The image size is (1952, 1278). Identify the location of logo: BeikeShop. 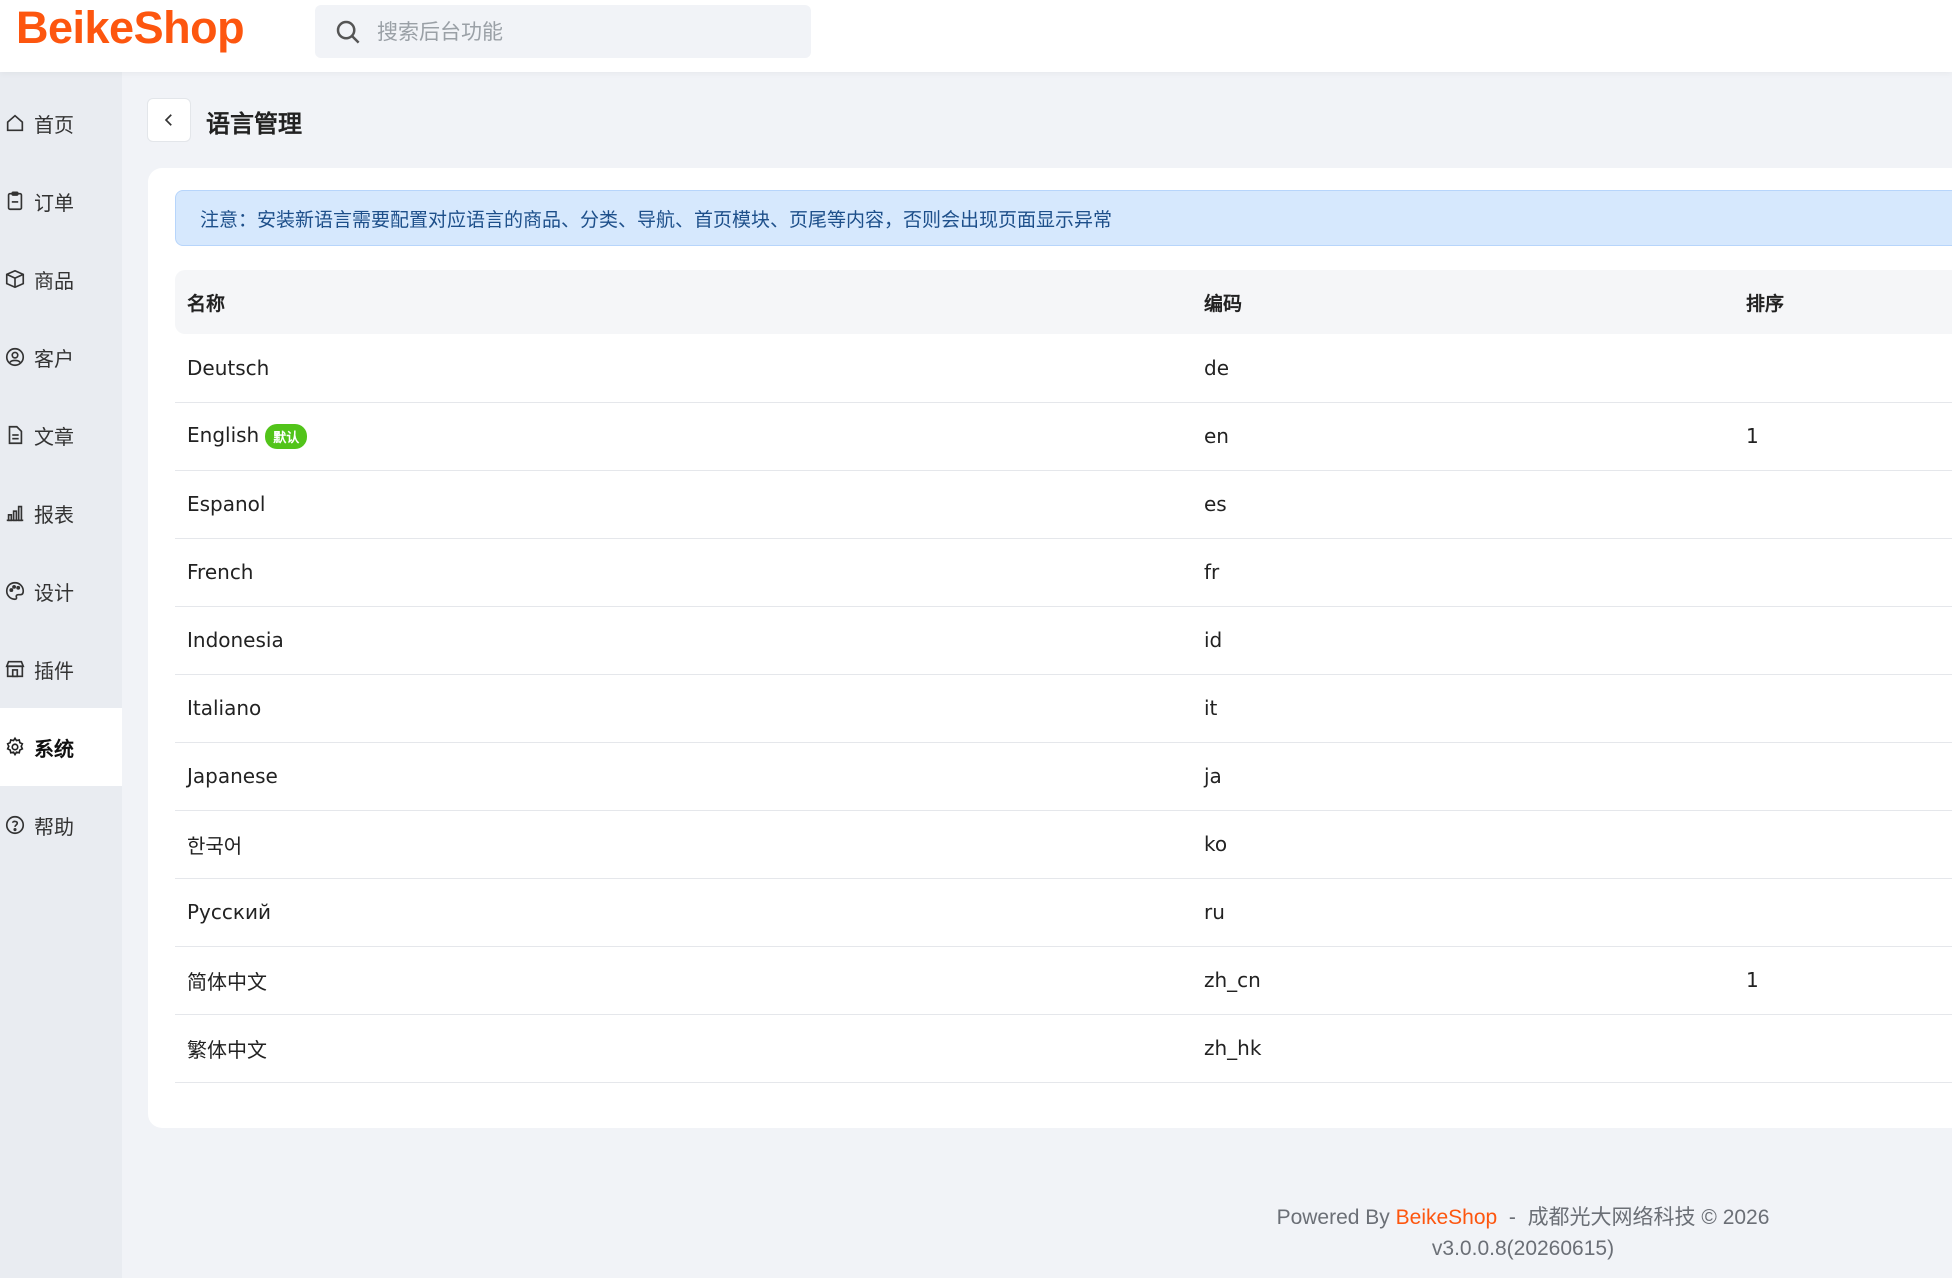
(130, 28).